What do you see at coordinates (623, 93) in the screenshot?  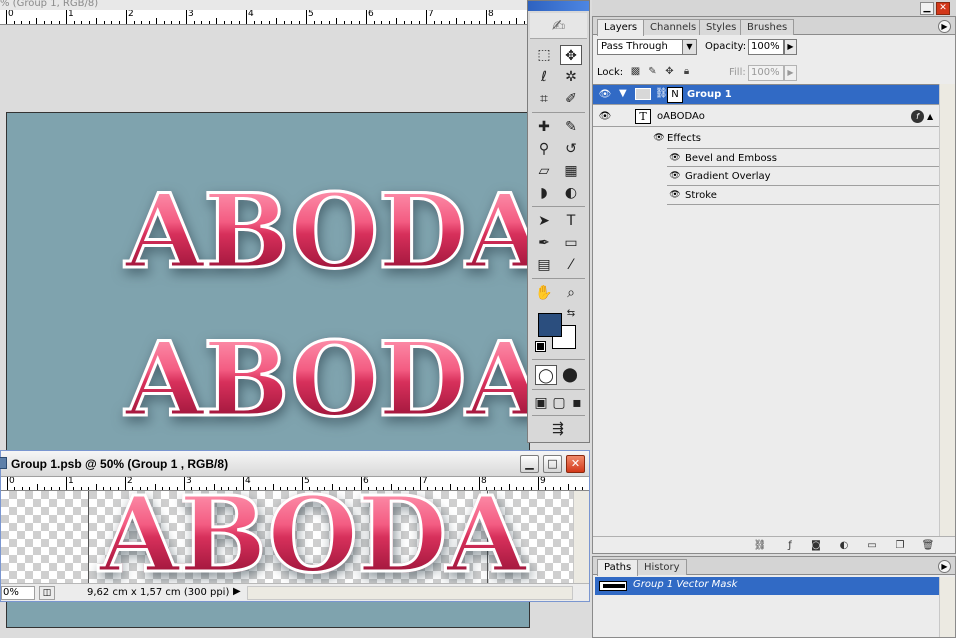 I see `collapse-triangle-icon: ▼` at bounding box center [623, 93].